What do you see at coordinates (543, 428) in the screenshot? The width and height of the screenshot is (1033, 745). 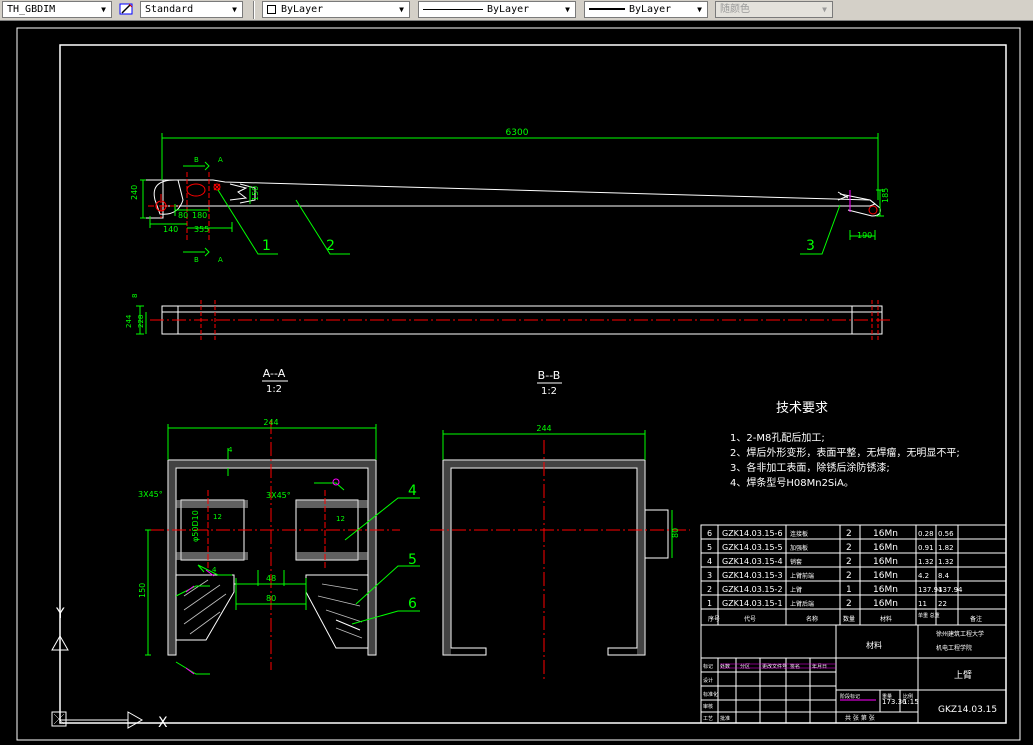 I see `dim-bb-244: 244` at bounding box center [543, 428].